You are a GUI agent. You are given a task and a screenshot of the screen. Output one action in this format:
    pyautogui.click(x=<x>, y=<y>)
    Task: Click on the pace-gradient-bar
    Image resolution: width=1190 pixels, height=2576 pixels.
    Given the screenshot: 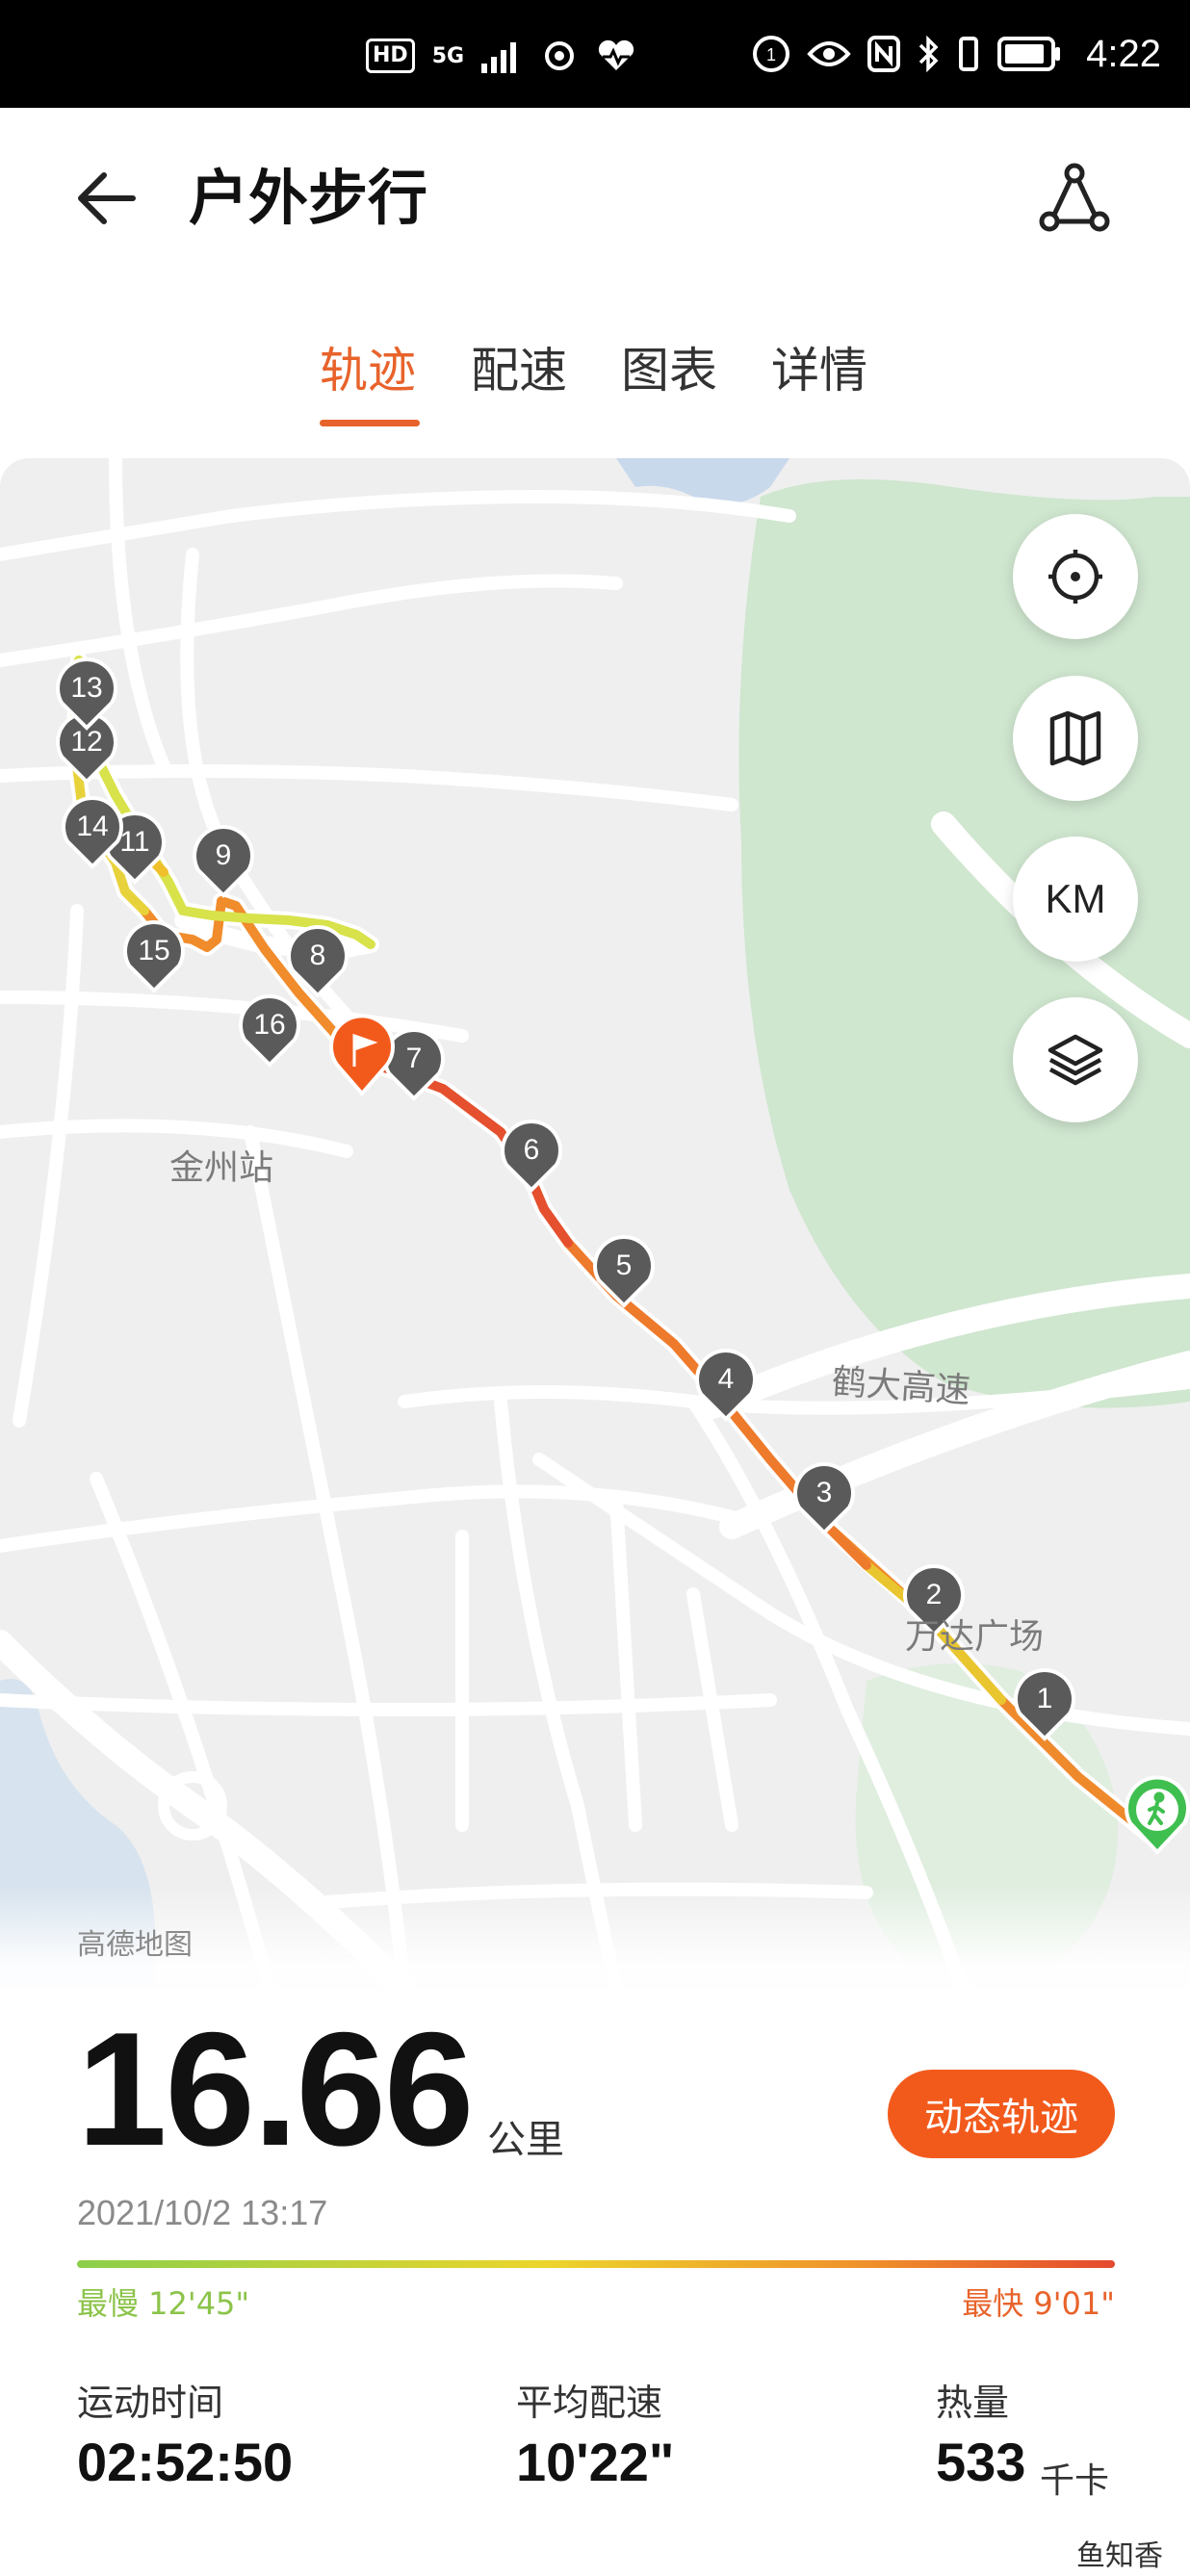 What is the action you would take?
    pyautogui.click(x=596, y=2264)
    